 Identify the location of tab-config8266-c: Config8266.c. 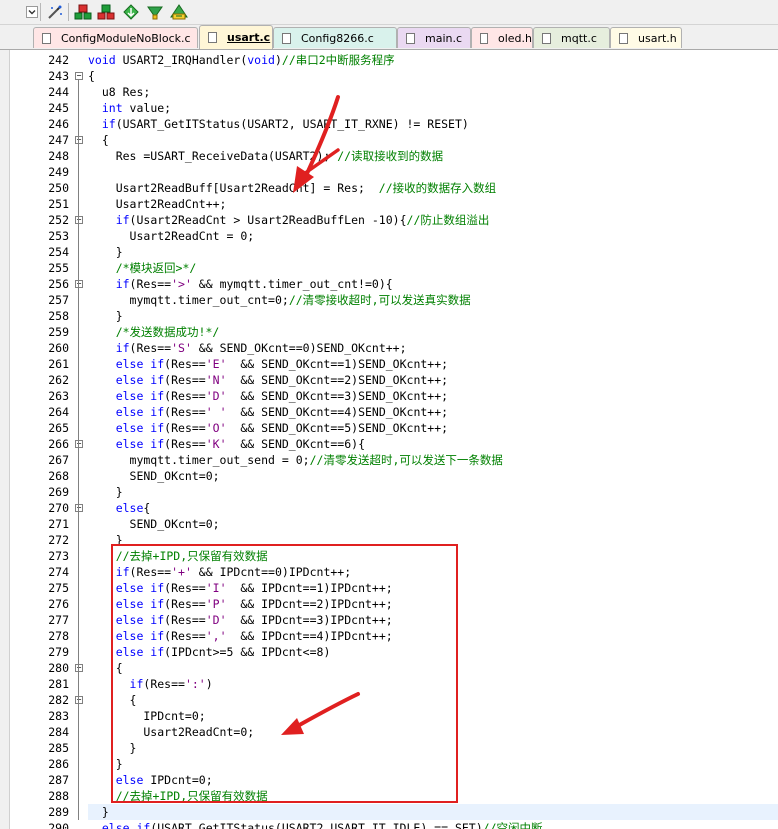
(335, 37).